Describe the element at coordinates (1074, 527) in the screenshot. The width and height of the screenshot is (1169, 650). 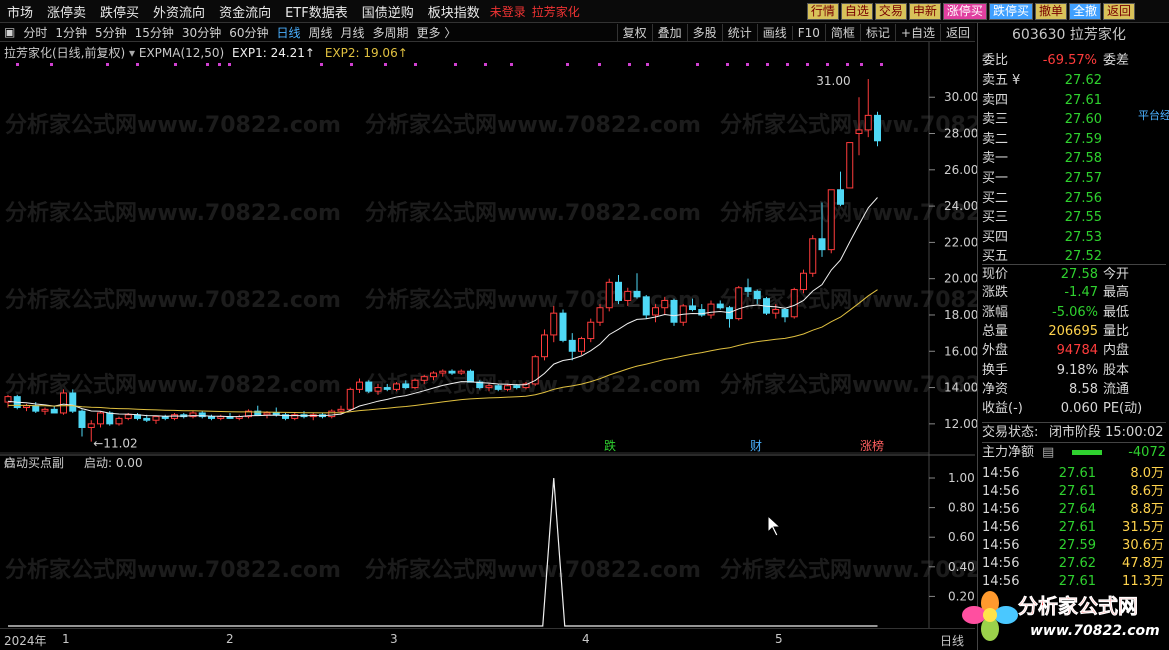
I see `tick-row: 14:56 27.61 31.5万` at that location.